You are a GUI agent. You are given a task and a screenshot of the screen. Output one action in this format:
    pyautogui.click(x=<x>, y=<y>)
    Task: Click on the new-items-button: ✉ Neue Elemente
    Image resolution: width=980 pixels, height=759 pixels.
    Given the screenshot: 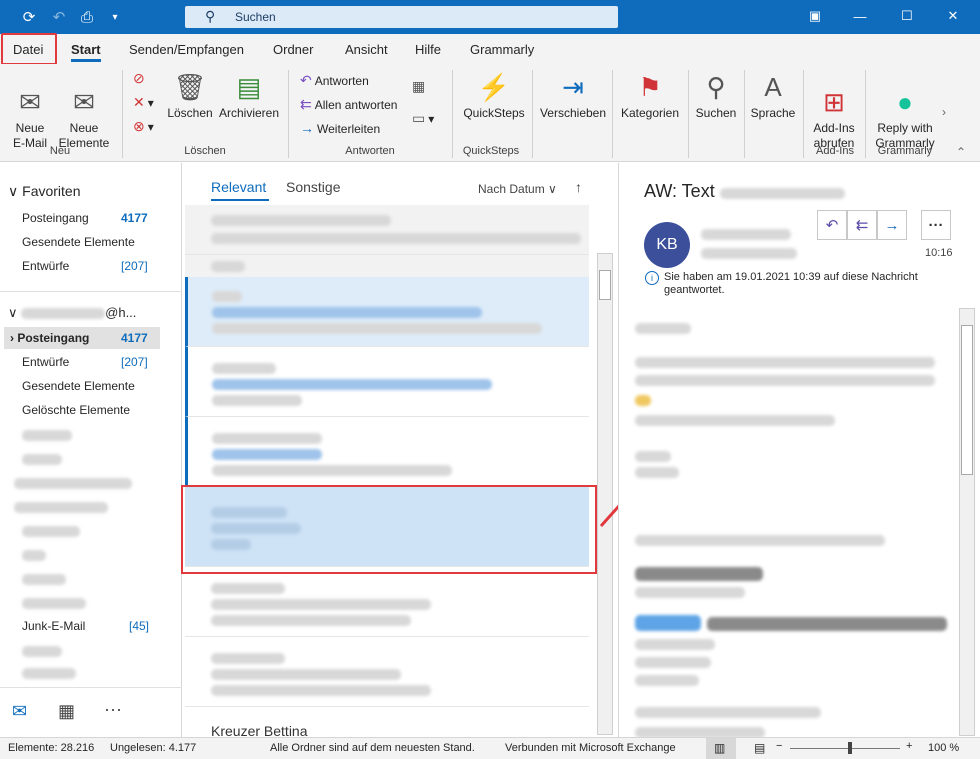 What is the action you would take?
    pyautogui.click(x=84, y=111)
    